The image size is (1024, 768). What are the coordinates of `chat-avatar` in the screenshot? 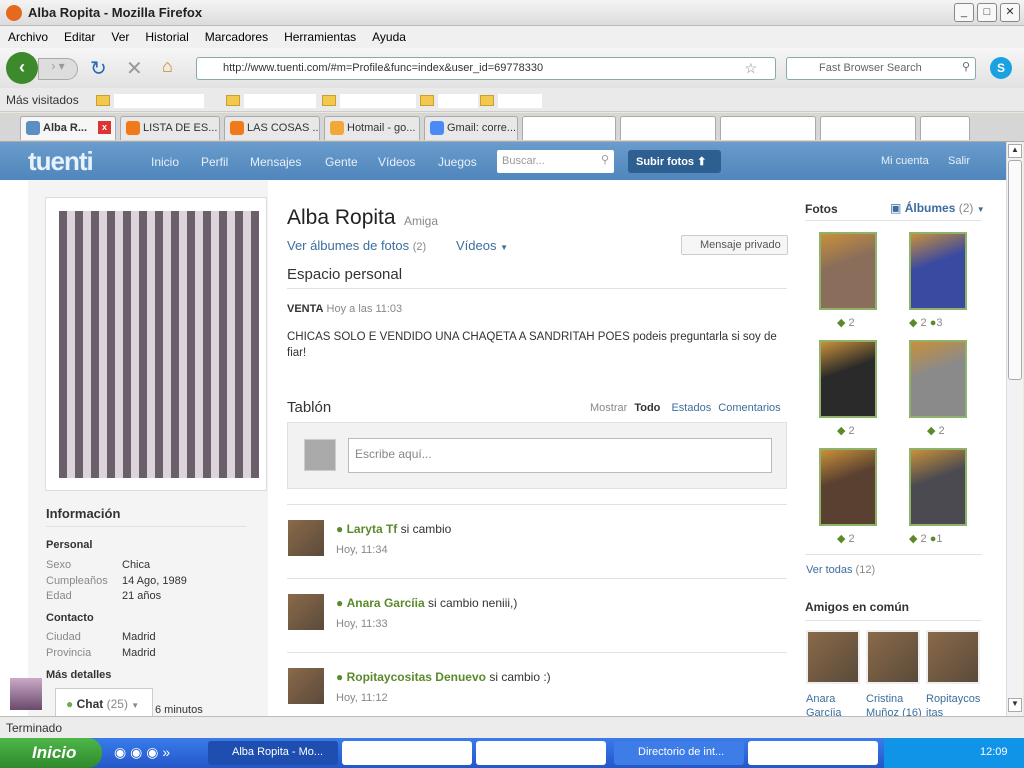 It's located at (26, 694).